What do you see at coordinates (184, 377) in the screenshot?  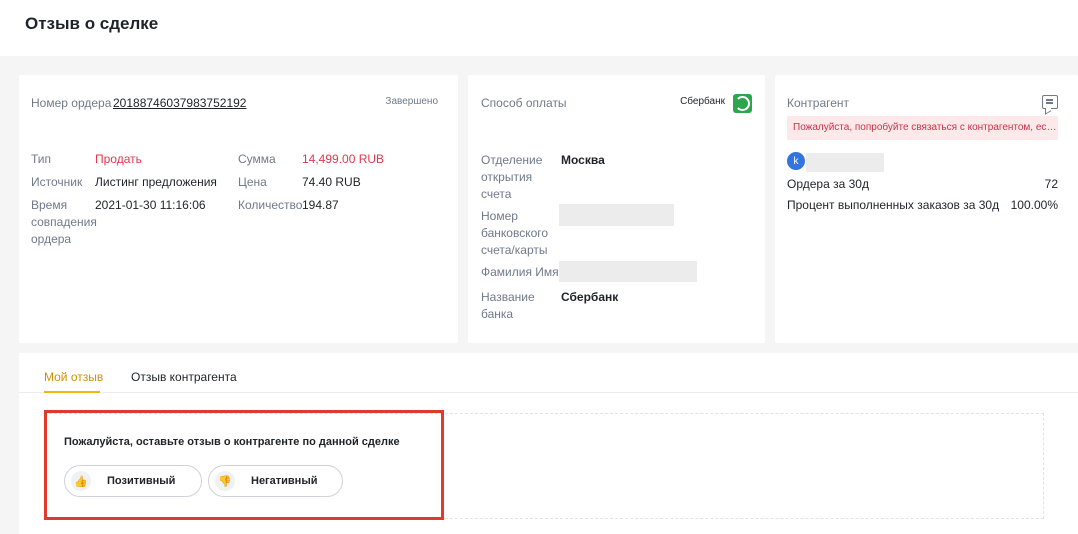 I see `tab-counterparty-review: Отзыв контрагента` at bounding box center [184, 377].